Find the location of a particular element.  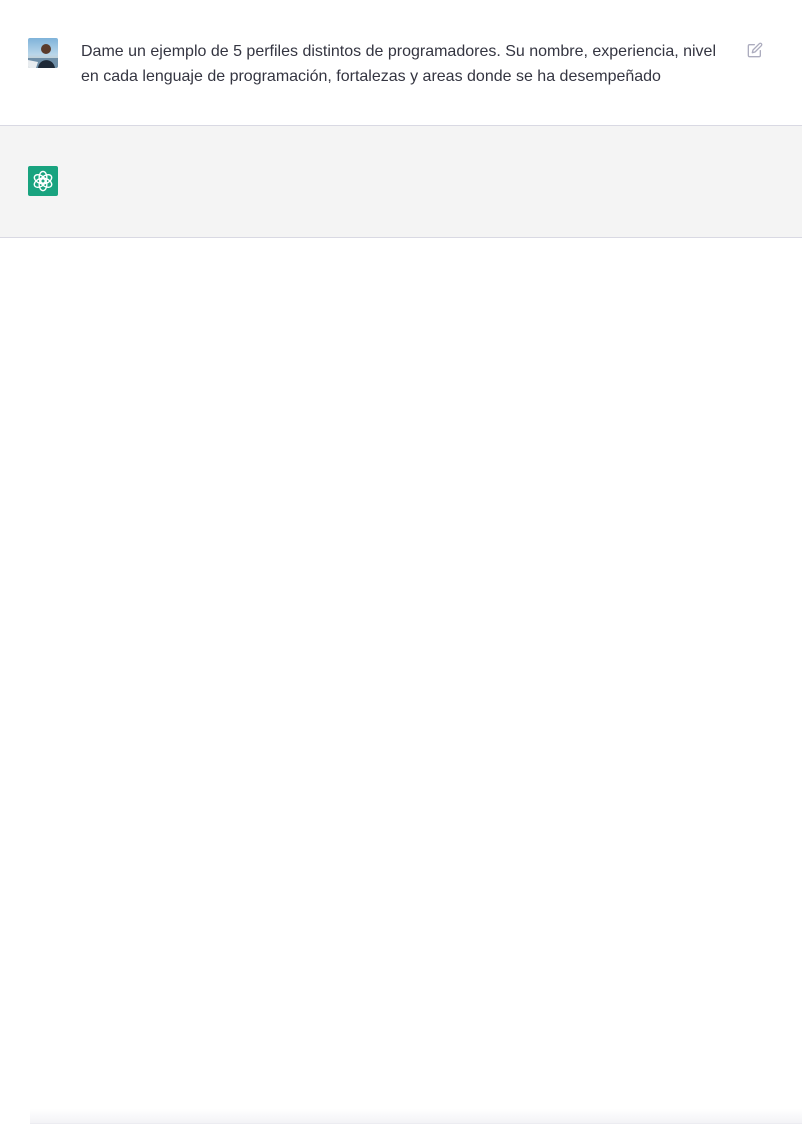

assistant-message-row is located at coordinates (401, 182).